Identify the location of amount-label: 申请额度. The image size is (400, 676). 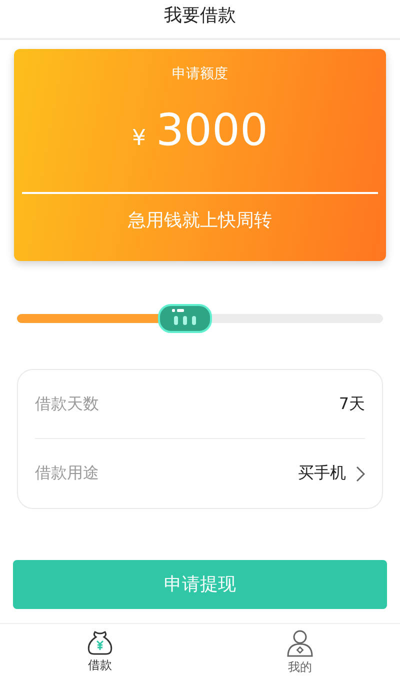
(200, 73).